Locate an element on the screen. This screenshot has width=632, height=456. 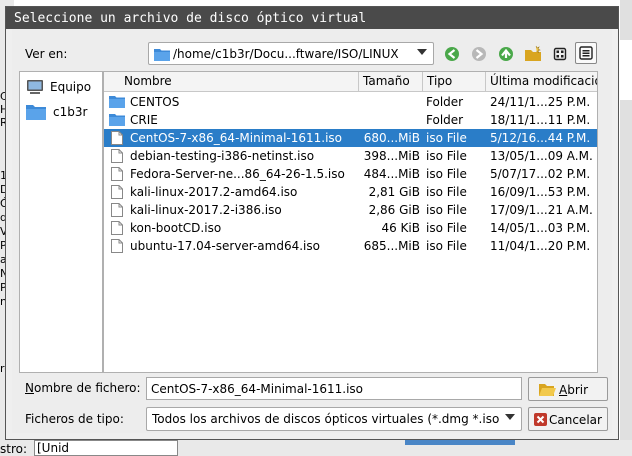
file-size: 398...MiB is located at coordinates (391, 156).